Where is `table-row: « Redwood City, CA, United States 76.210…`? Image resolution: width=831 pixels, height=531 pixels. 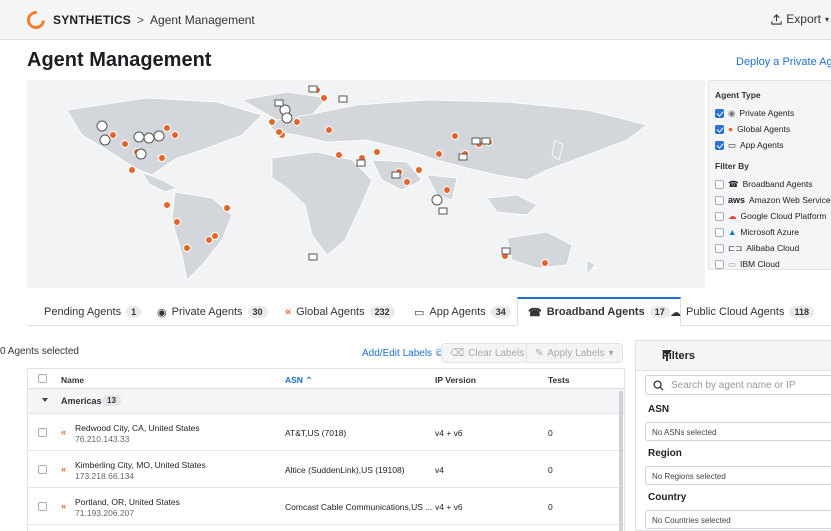
table-row: « Redwood City, CA, United States 76.210… is located at coordinates (326, 432).